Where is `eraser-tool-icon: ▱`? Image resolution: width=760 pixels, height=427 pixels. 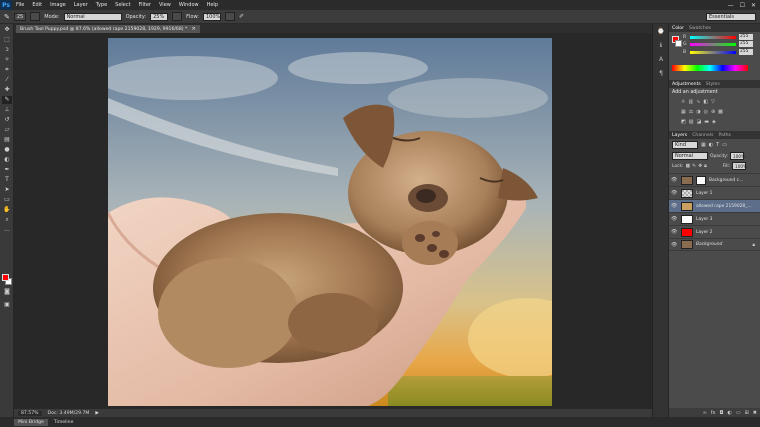 eraser-tool-icon: ▱ is located at coordinates (7, 130).